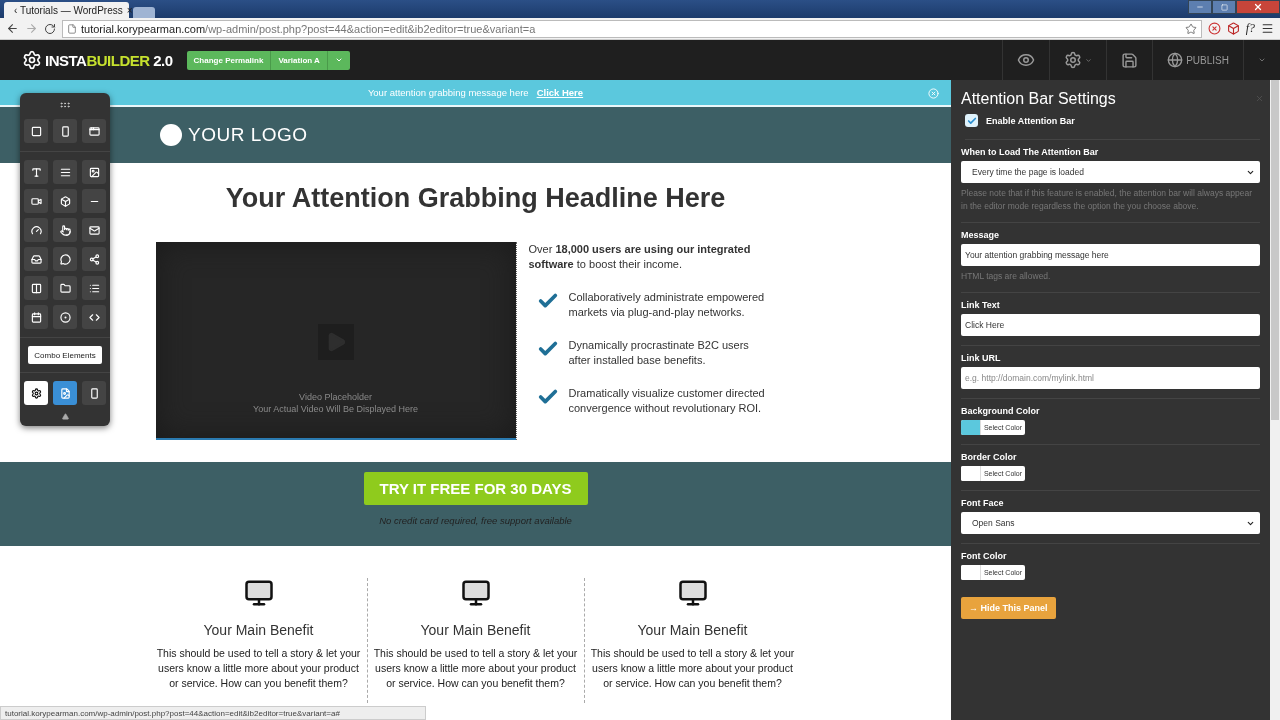 The height and width of the screenshot is (720, 1280). I want to click on square-icon, so click(36, 131).